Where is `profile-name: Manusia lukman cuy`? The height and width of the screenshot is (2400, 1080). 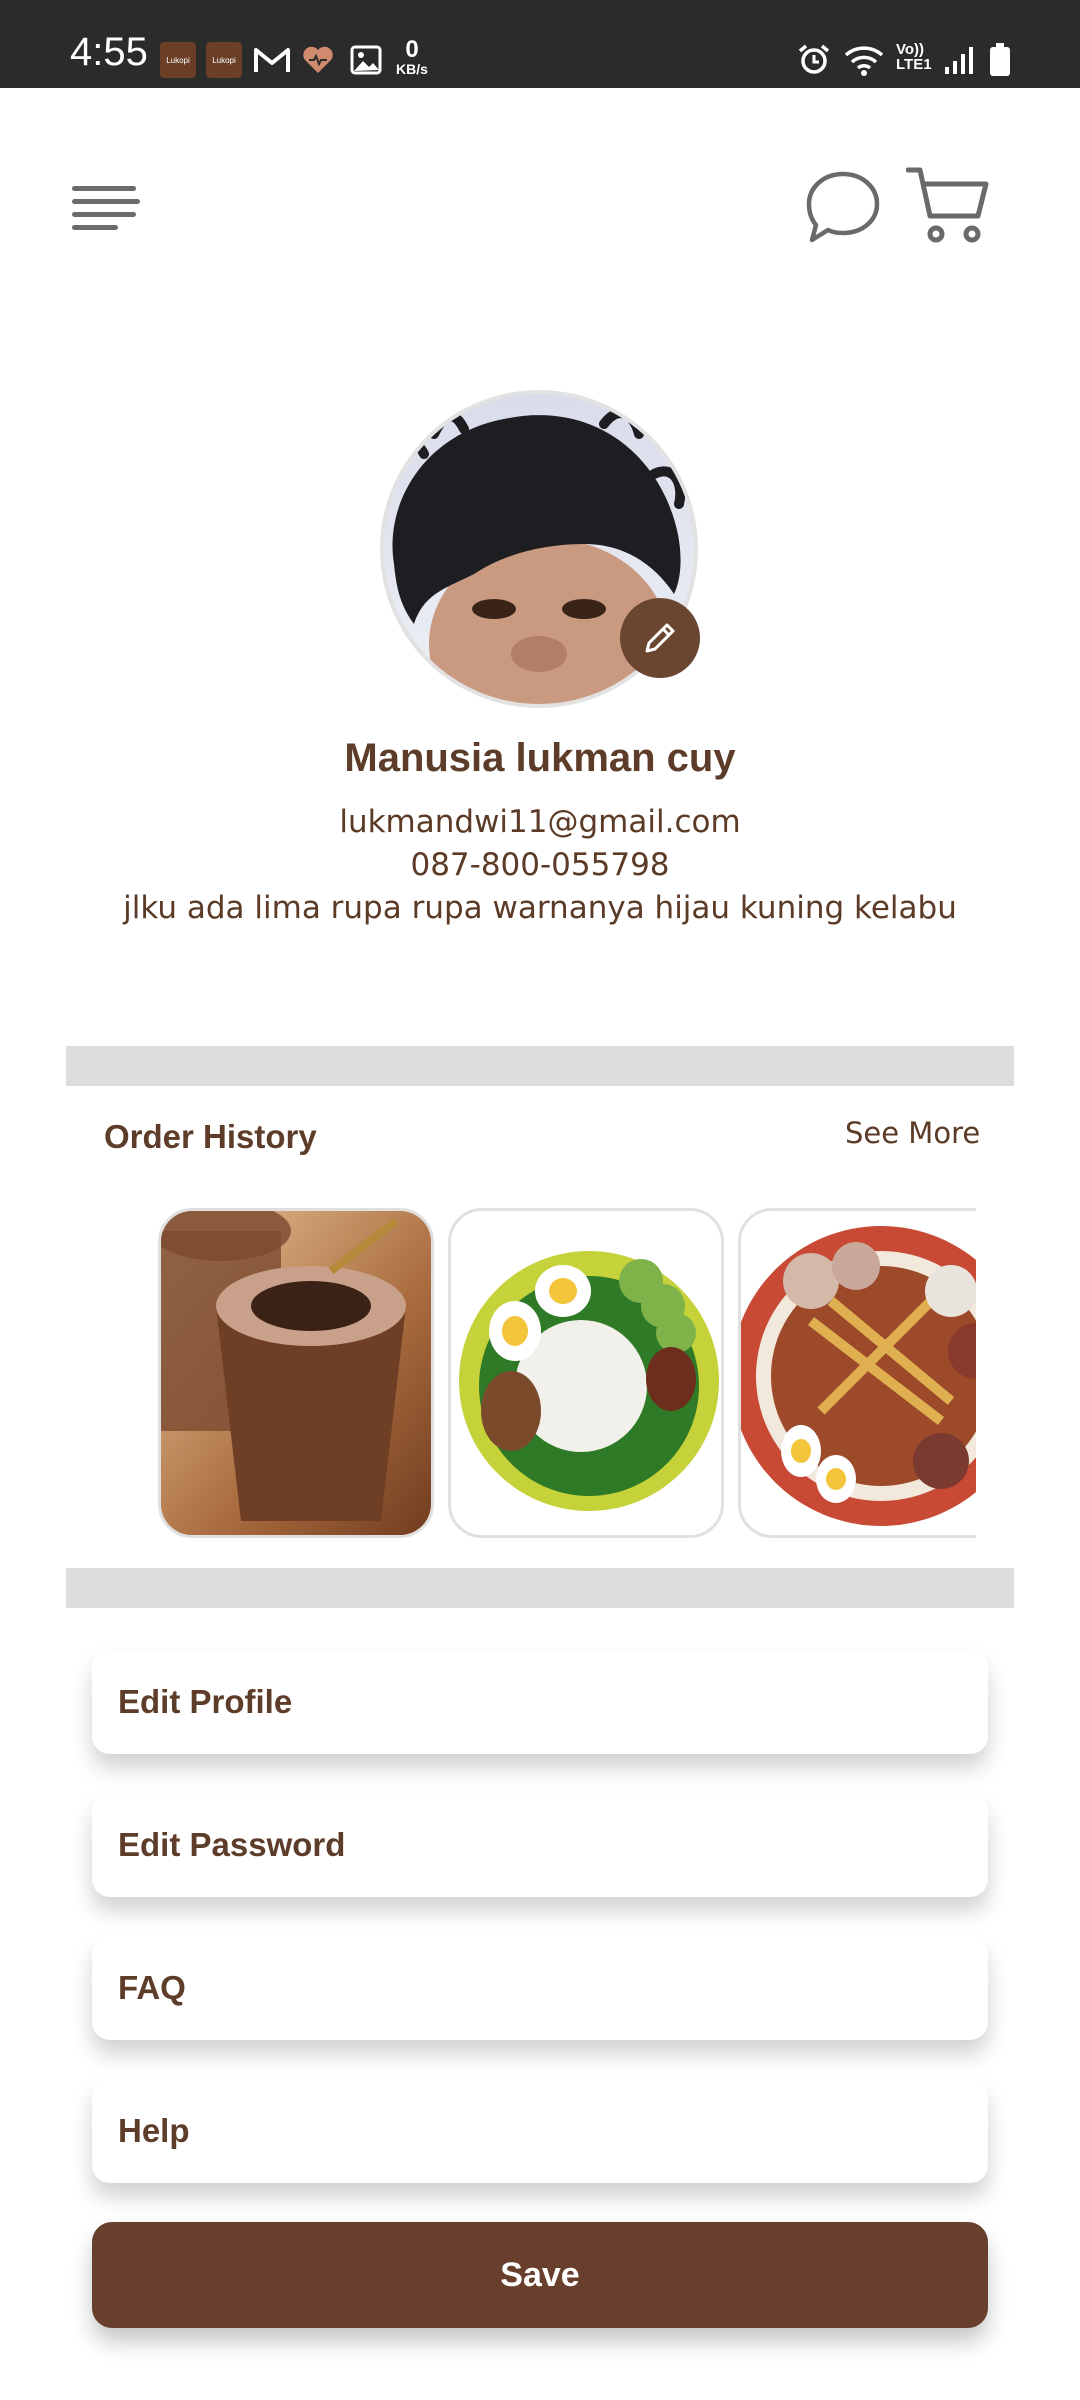 profile-name: Manusia lukman cuy is located at coordinates (540, 758).